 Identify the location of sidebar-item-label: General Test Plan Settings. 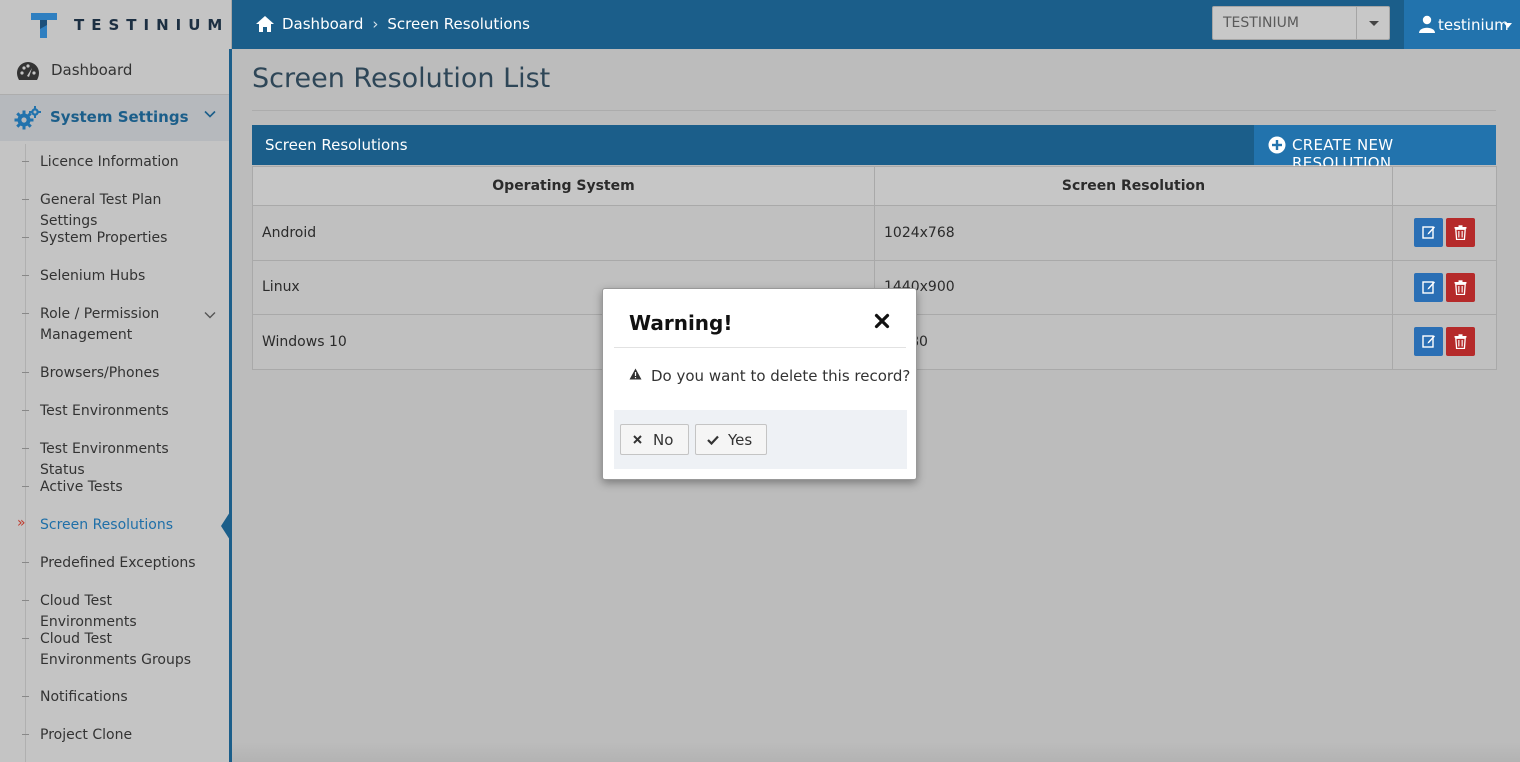
(101, 210).